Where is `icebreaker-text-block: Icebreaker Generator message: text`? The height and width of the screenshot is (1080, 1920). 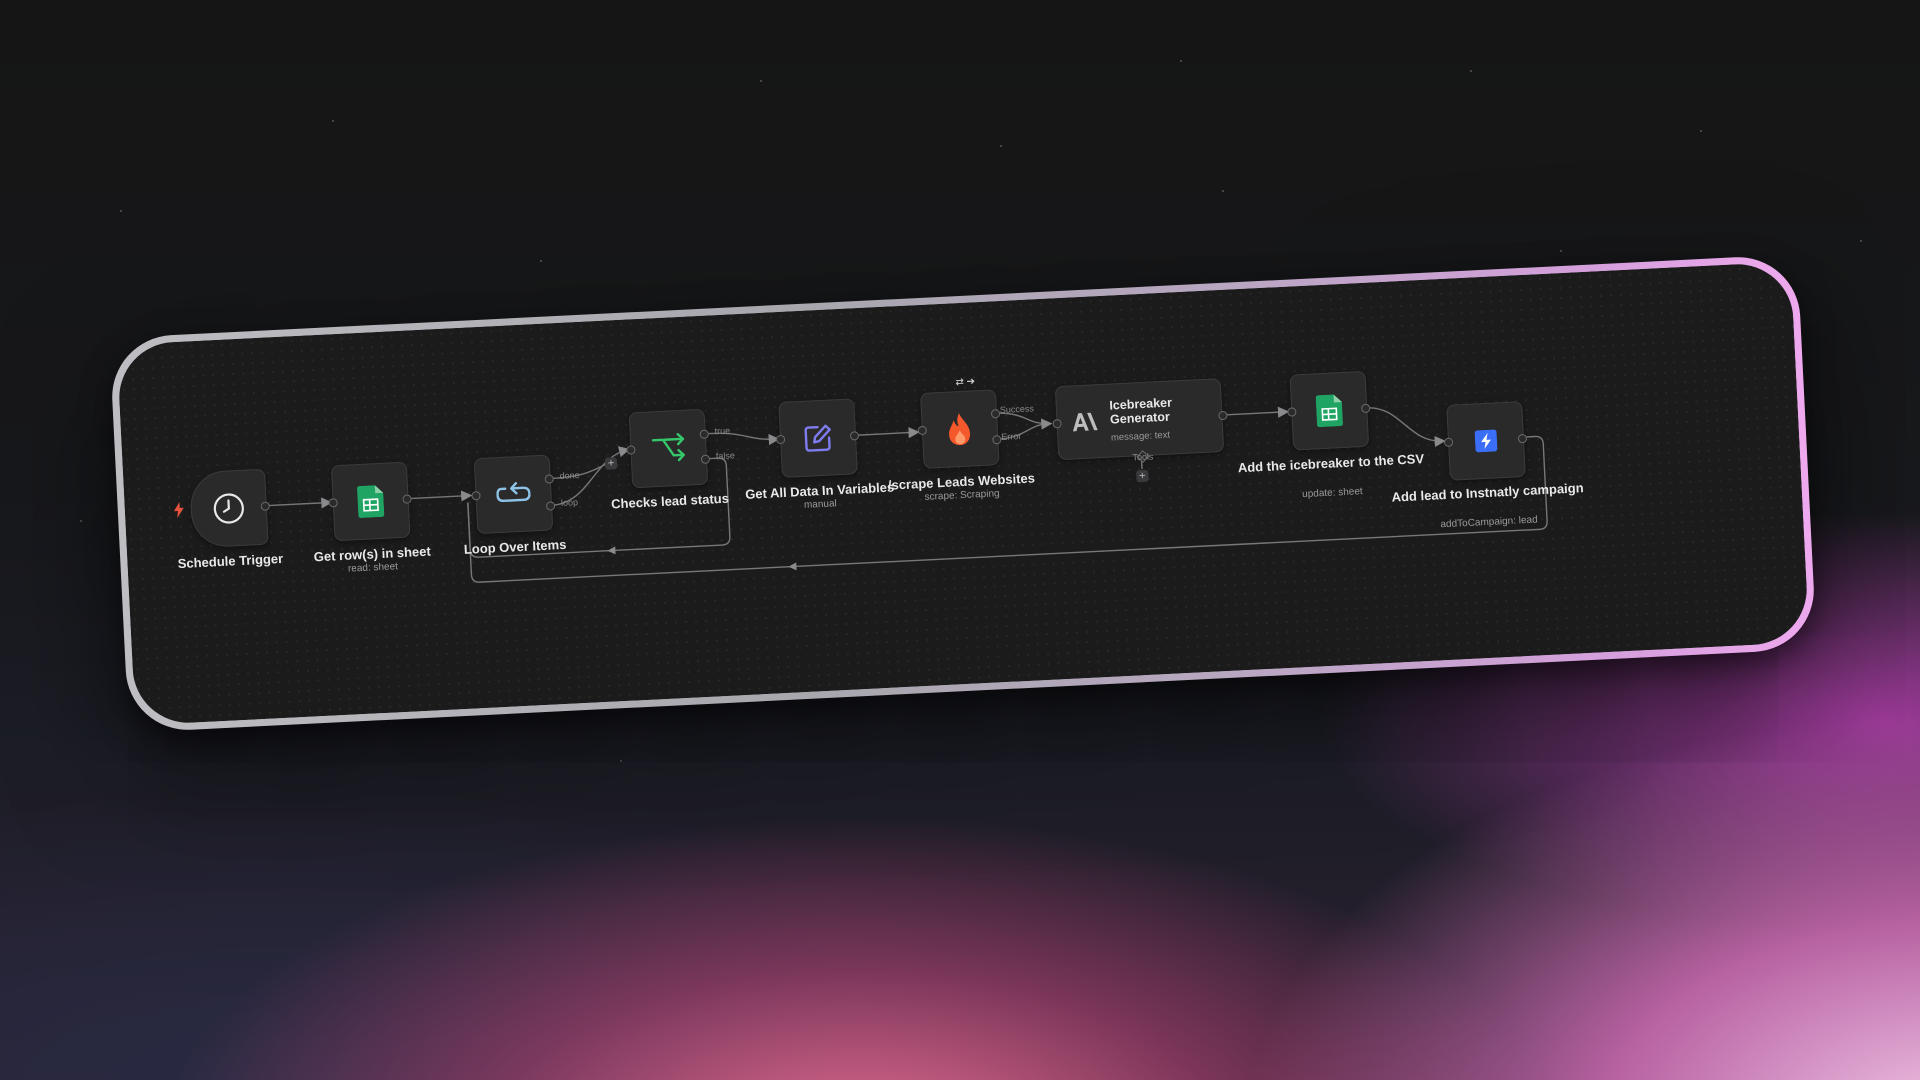
icebreaker-text-block: Icebreaker Generator message: text is located at coordinates (1166, 418).